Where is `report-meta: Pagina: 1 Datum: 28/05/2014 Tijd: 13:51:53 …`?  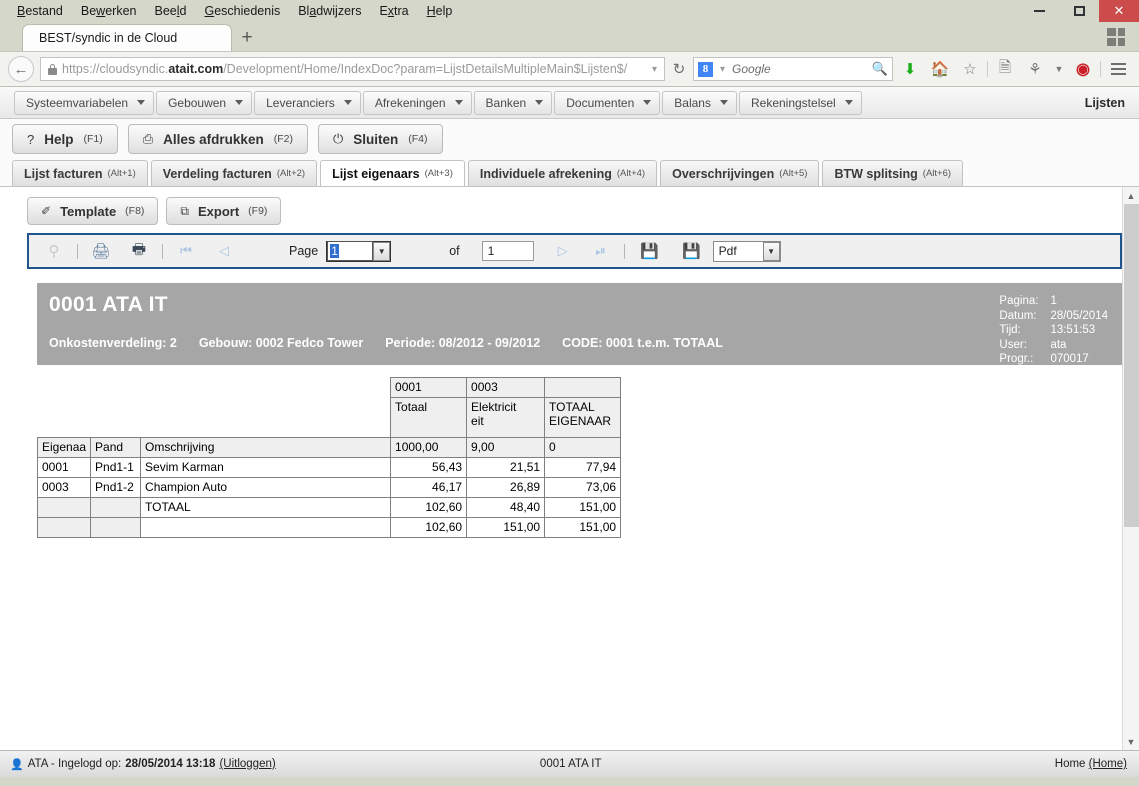
report-meta: Pagina: 1 Datum: 28/05/2014 Tijd: 13:51:53 … is located at coordinates (1053, 329).